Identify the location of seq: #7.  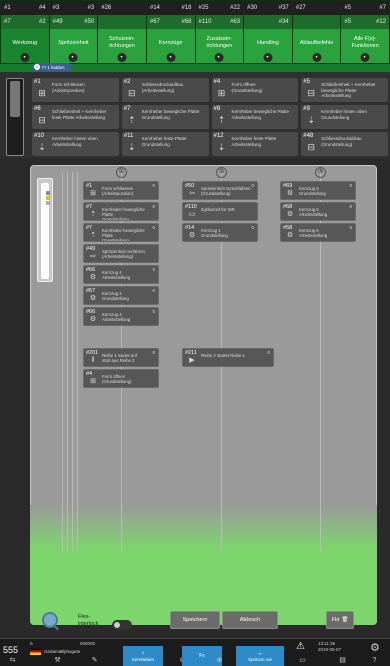
(382, 8).